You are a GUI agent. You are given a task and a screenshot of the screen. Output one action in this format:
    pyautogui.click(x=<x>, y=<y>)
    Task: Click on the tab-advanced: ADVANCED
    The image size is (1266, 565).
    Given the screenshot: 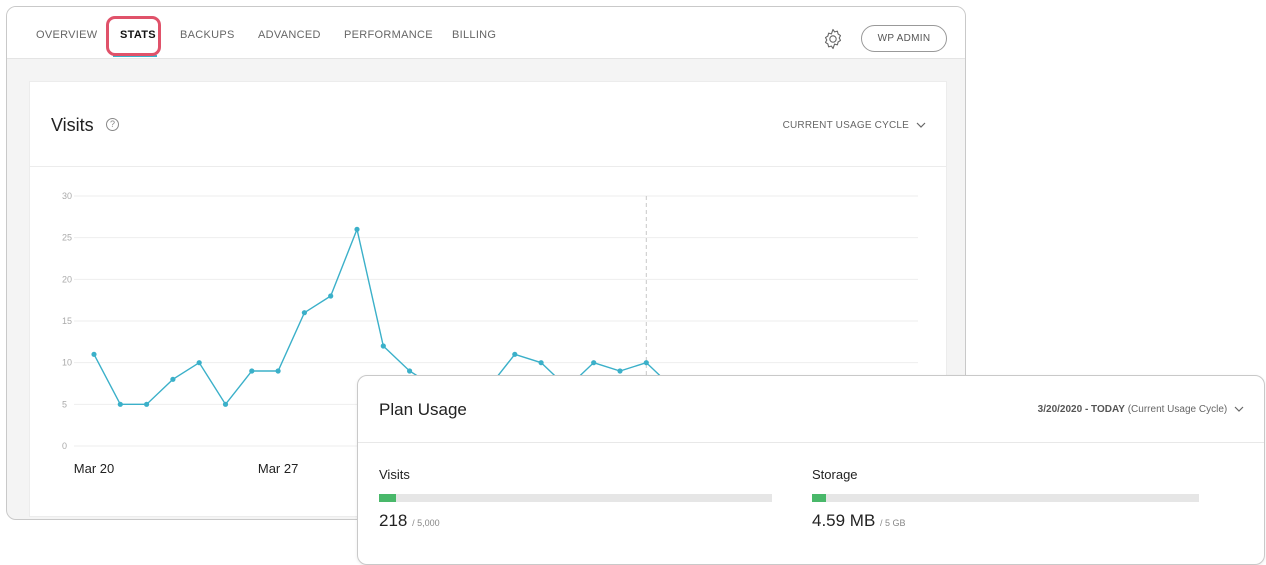 What is the action you would take?
    pyautogui.click(x=289, y=35)
    